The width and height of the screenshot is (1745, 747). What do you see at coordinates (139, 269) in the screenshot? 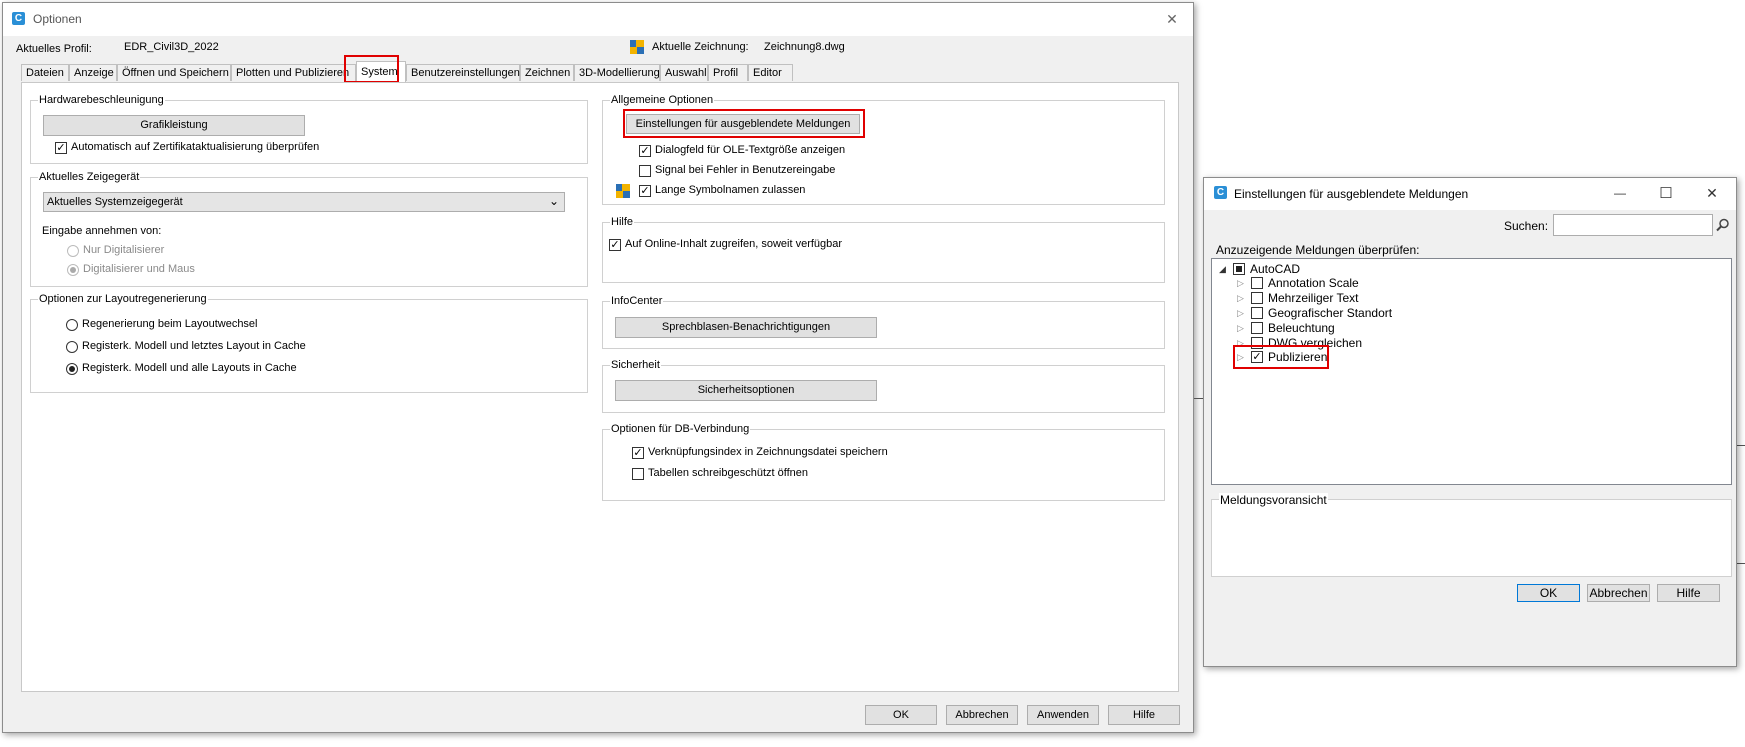
I see `digitizer-and-mouse-label: Digitalisierer und Maus` at bounding box center [139, 269].